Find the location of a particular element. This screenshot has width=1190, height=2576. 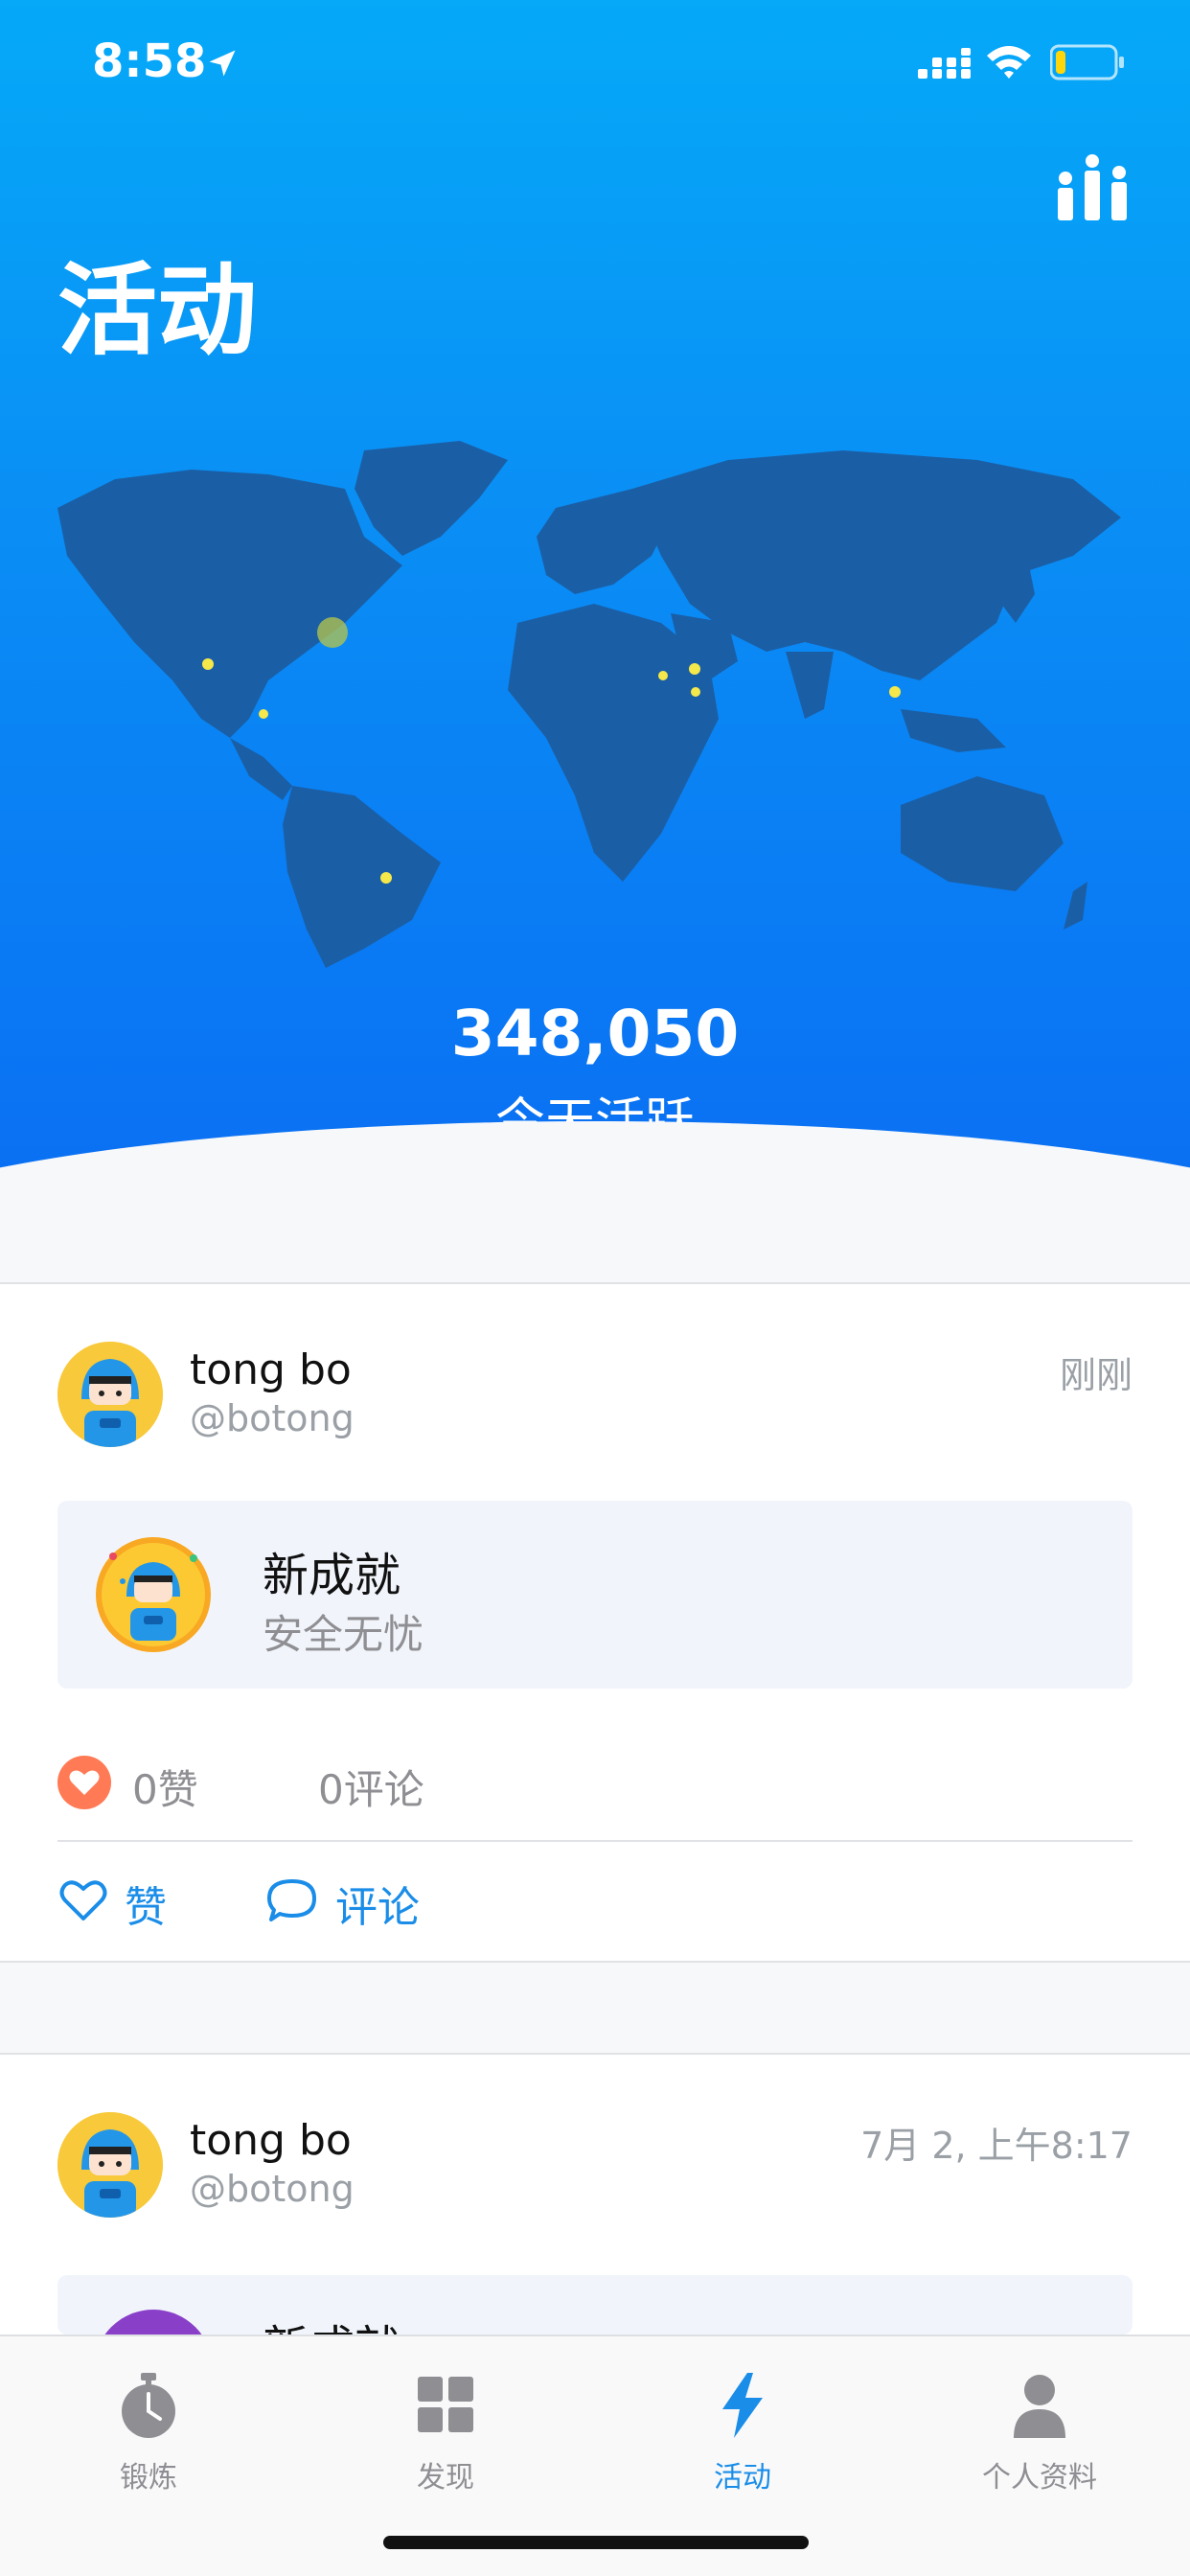

tab-discover: 发现 is located at coordinates (445, 2427).